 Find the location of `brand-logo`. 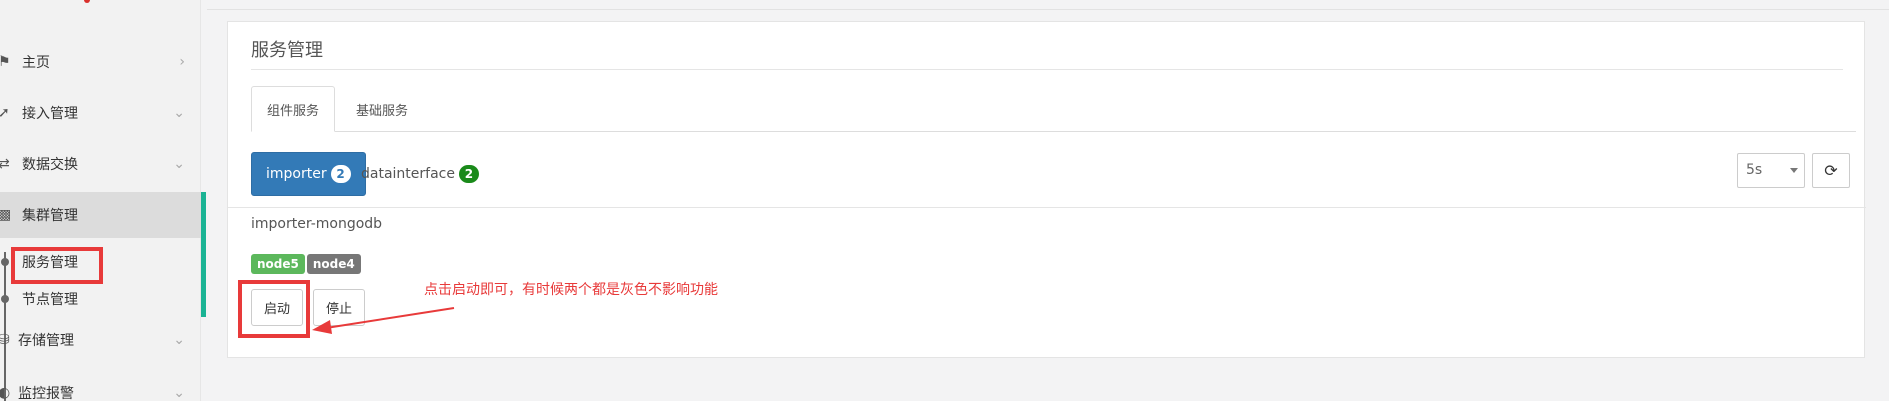

brand-logo is located at coordinates (87, 1).